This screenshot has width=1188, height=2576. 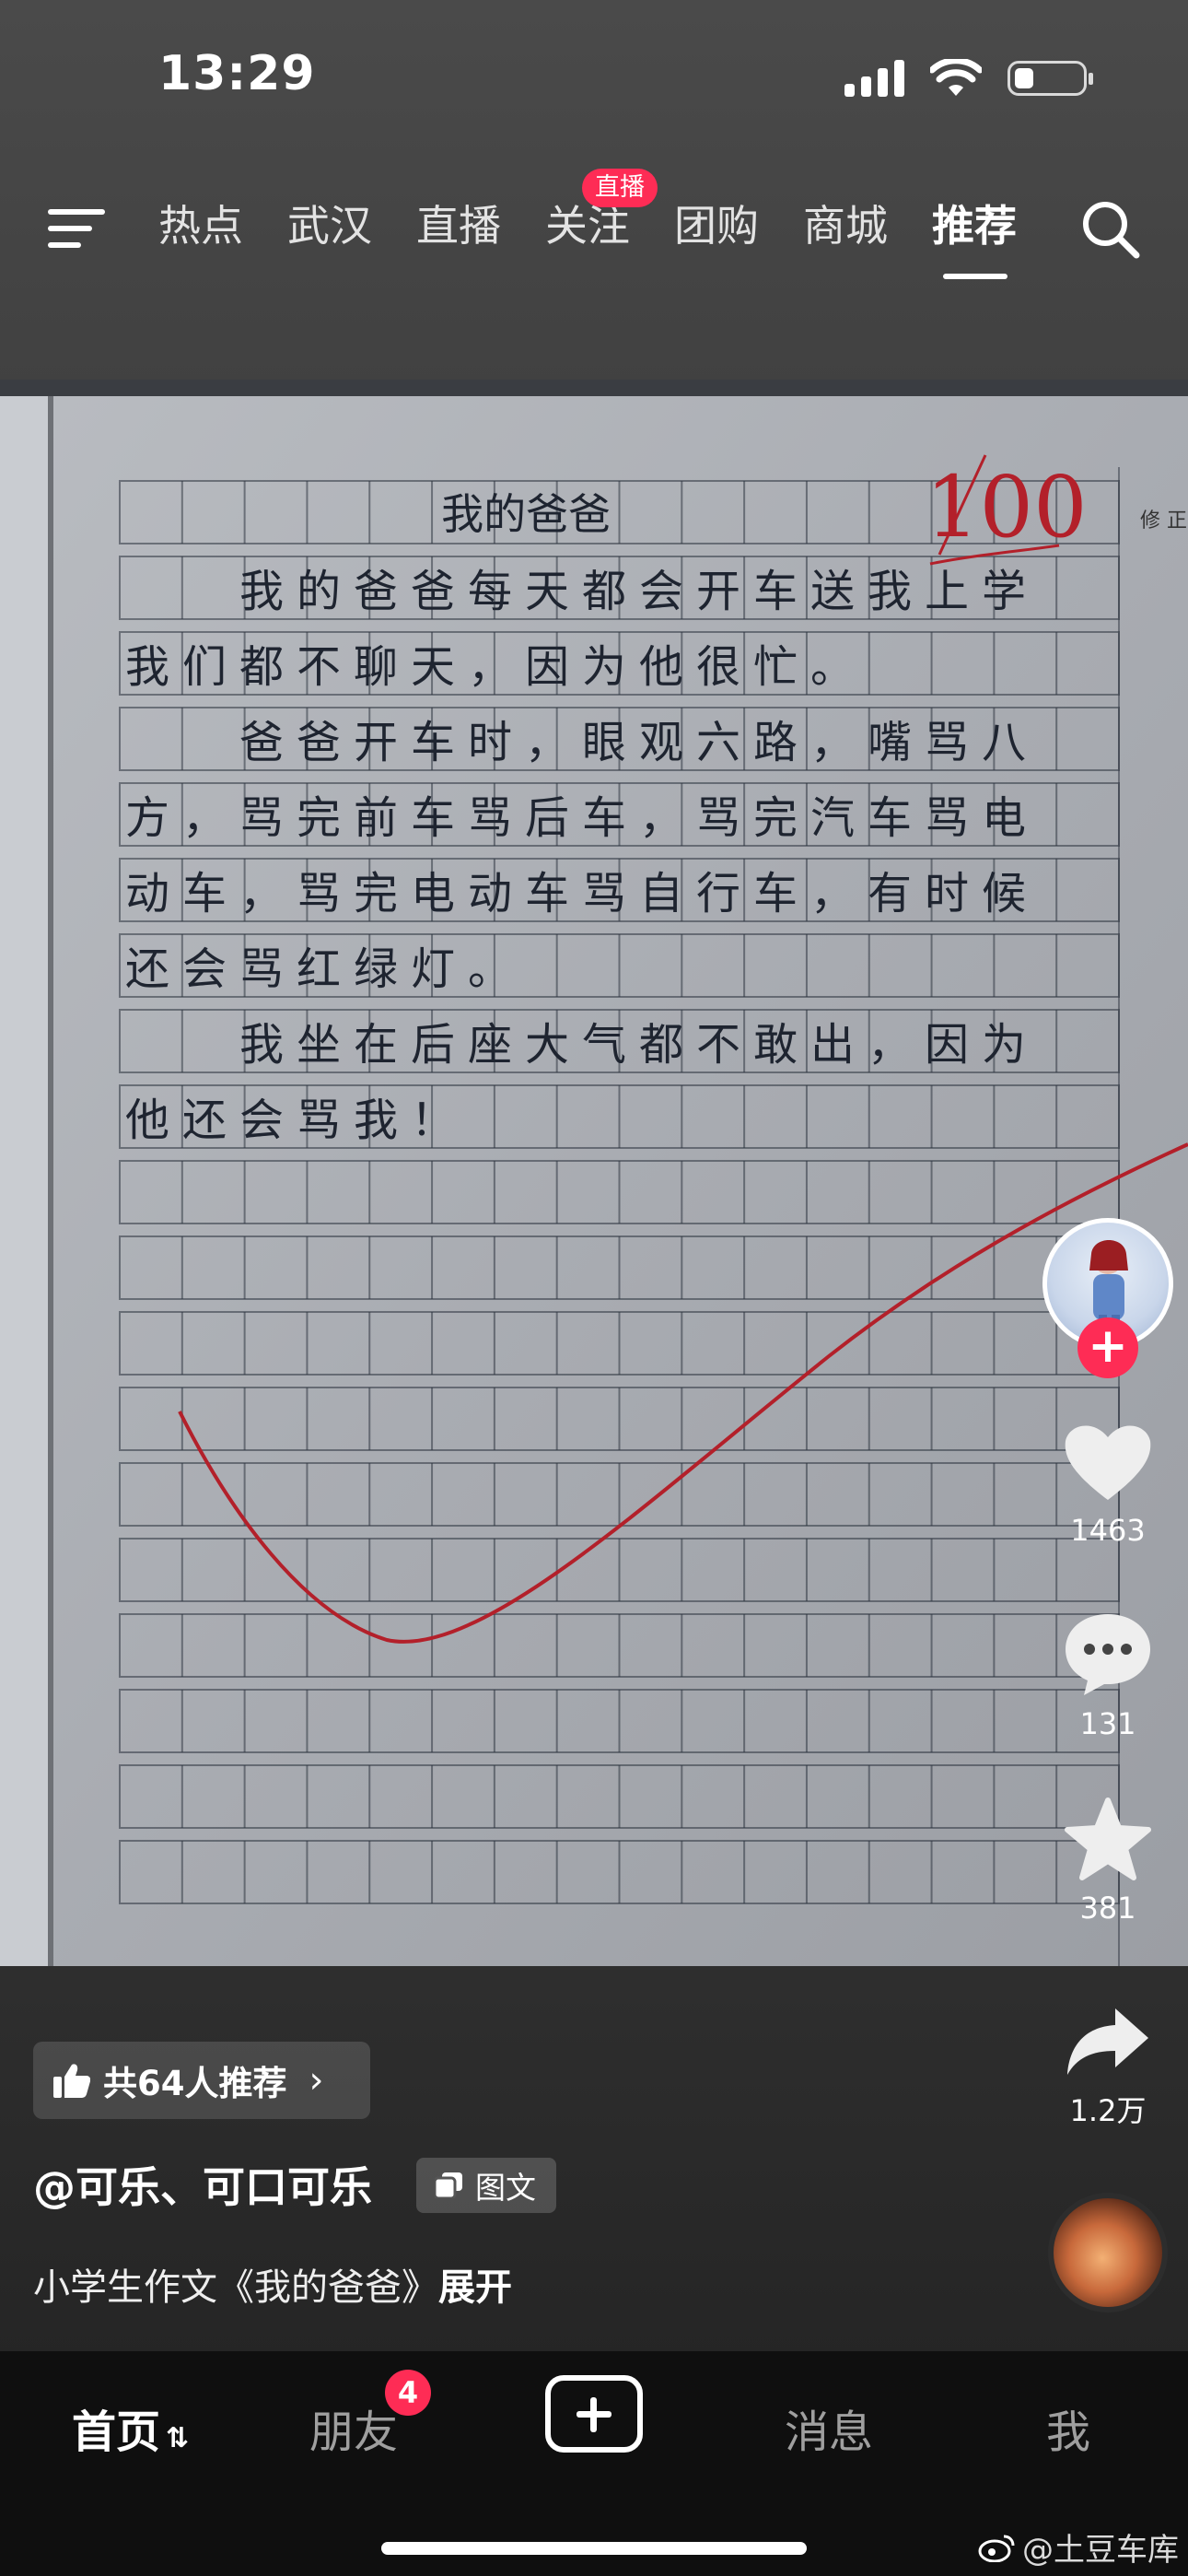 What do you see at coordinates (76, 228) in the screenshot?
I see `menu-icon` at bounding box center [76, 228].